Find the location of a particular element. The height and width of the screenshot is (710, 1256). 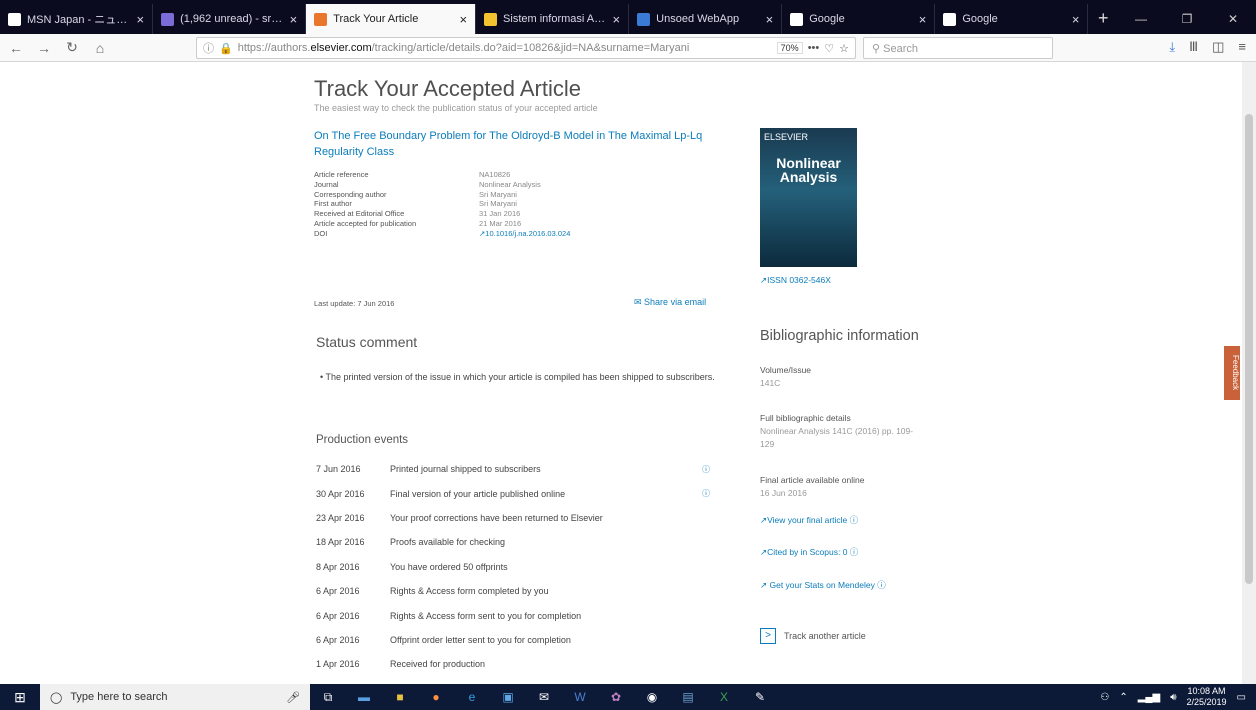

sidebar-icon: ◫ is located at coordinates (1218, 47).